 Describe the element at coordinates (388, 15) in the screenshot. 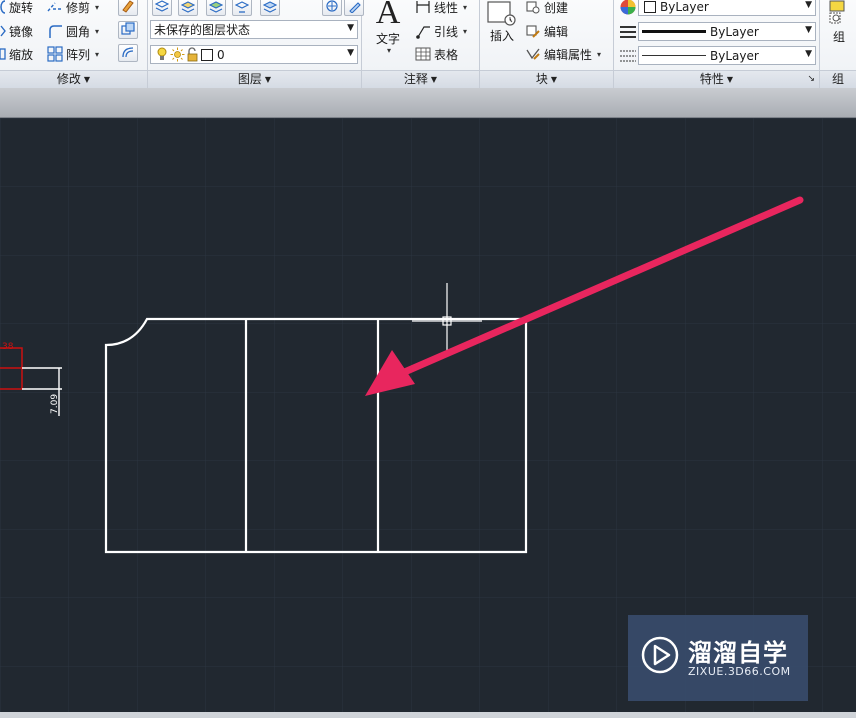

I see `text-big-a-icon: A` at that location.